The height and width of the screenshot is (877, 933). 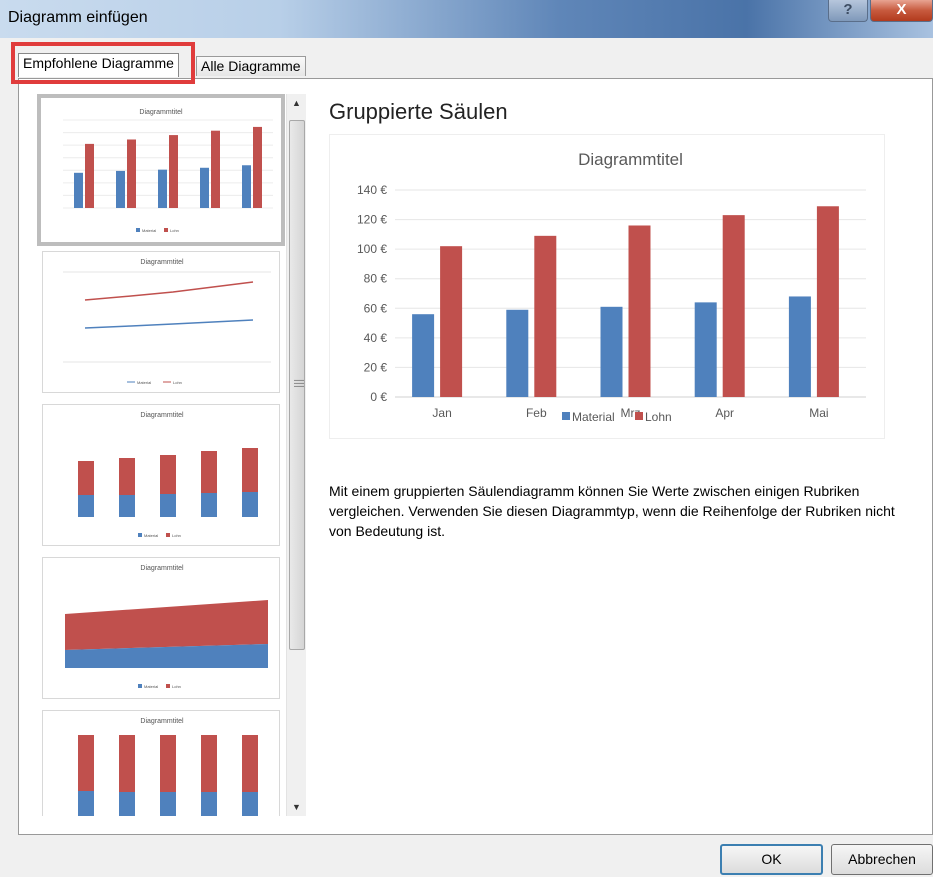 What do you see at coordinates (441, 413) in the screenshot?
I see `x-tick-label: Jan` at bounding box center [441, 413].